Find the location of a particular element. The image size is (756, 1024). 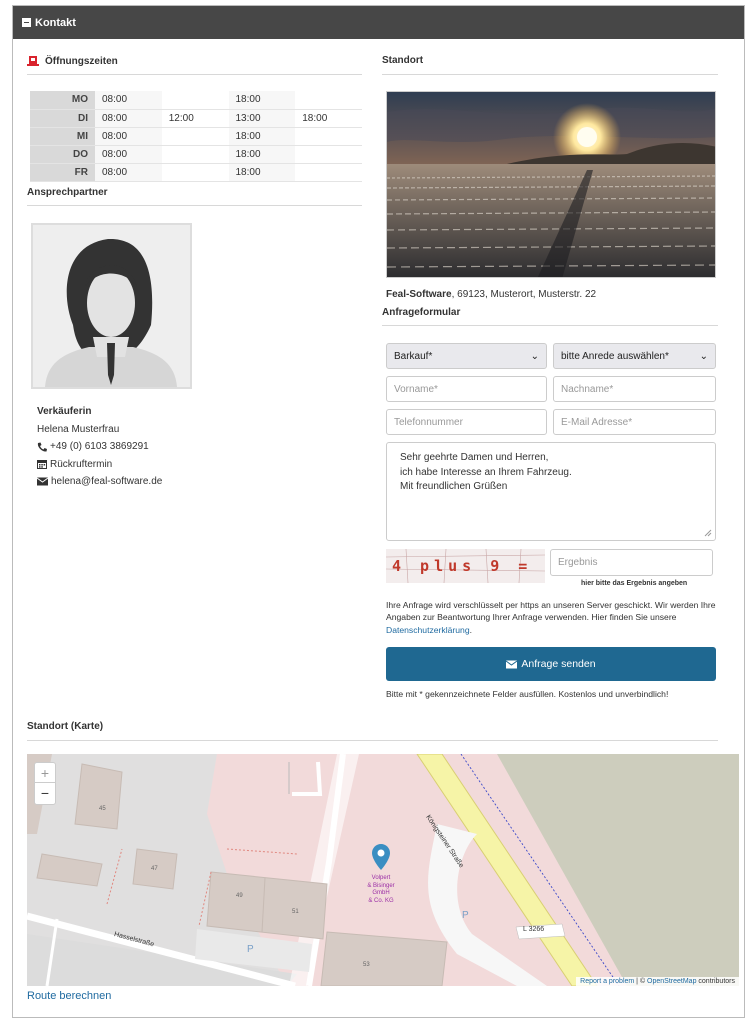

contact-email: helena@feal-software.de is located at coordinates (99, 482).